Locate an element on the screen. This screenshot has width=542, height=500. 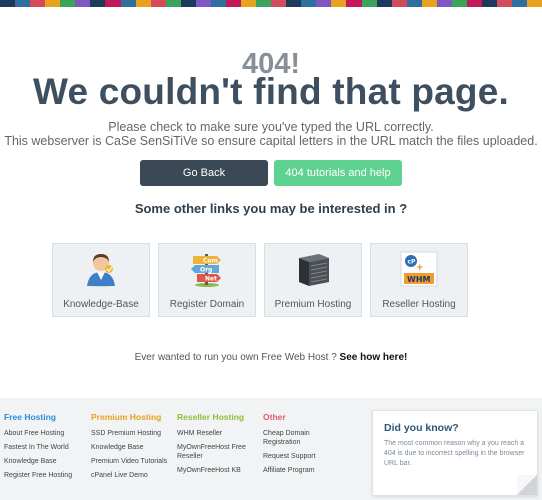
domain-signpost-icon: Com Org Net is located at coordinates (207, 269).